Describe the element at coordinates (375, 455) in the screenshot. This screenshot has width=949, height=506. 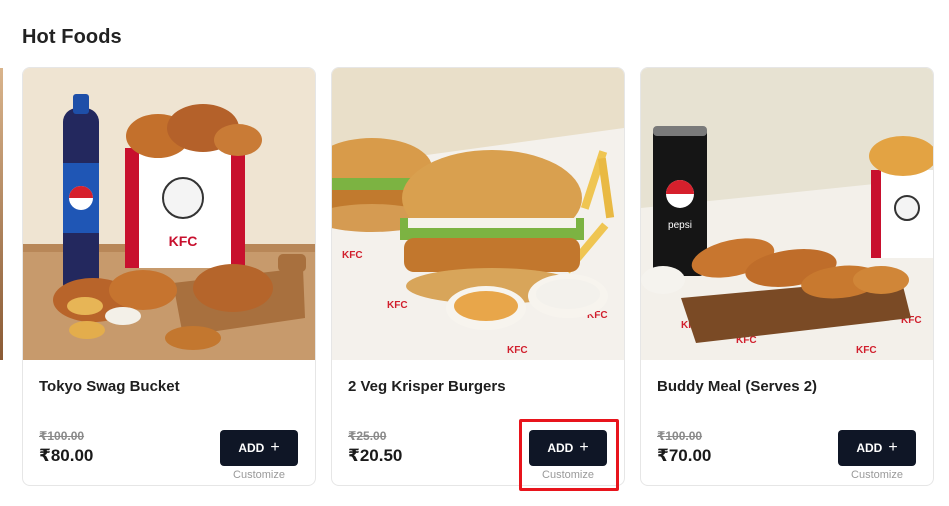
I see `sale-price: ₹20.50` at that location.